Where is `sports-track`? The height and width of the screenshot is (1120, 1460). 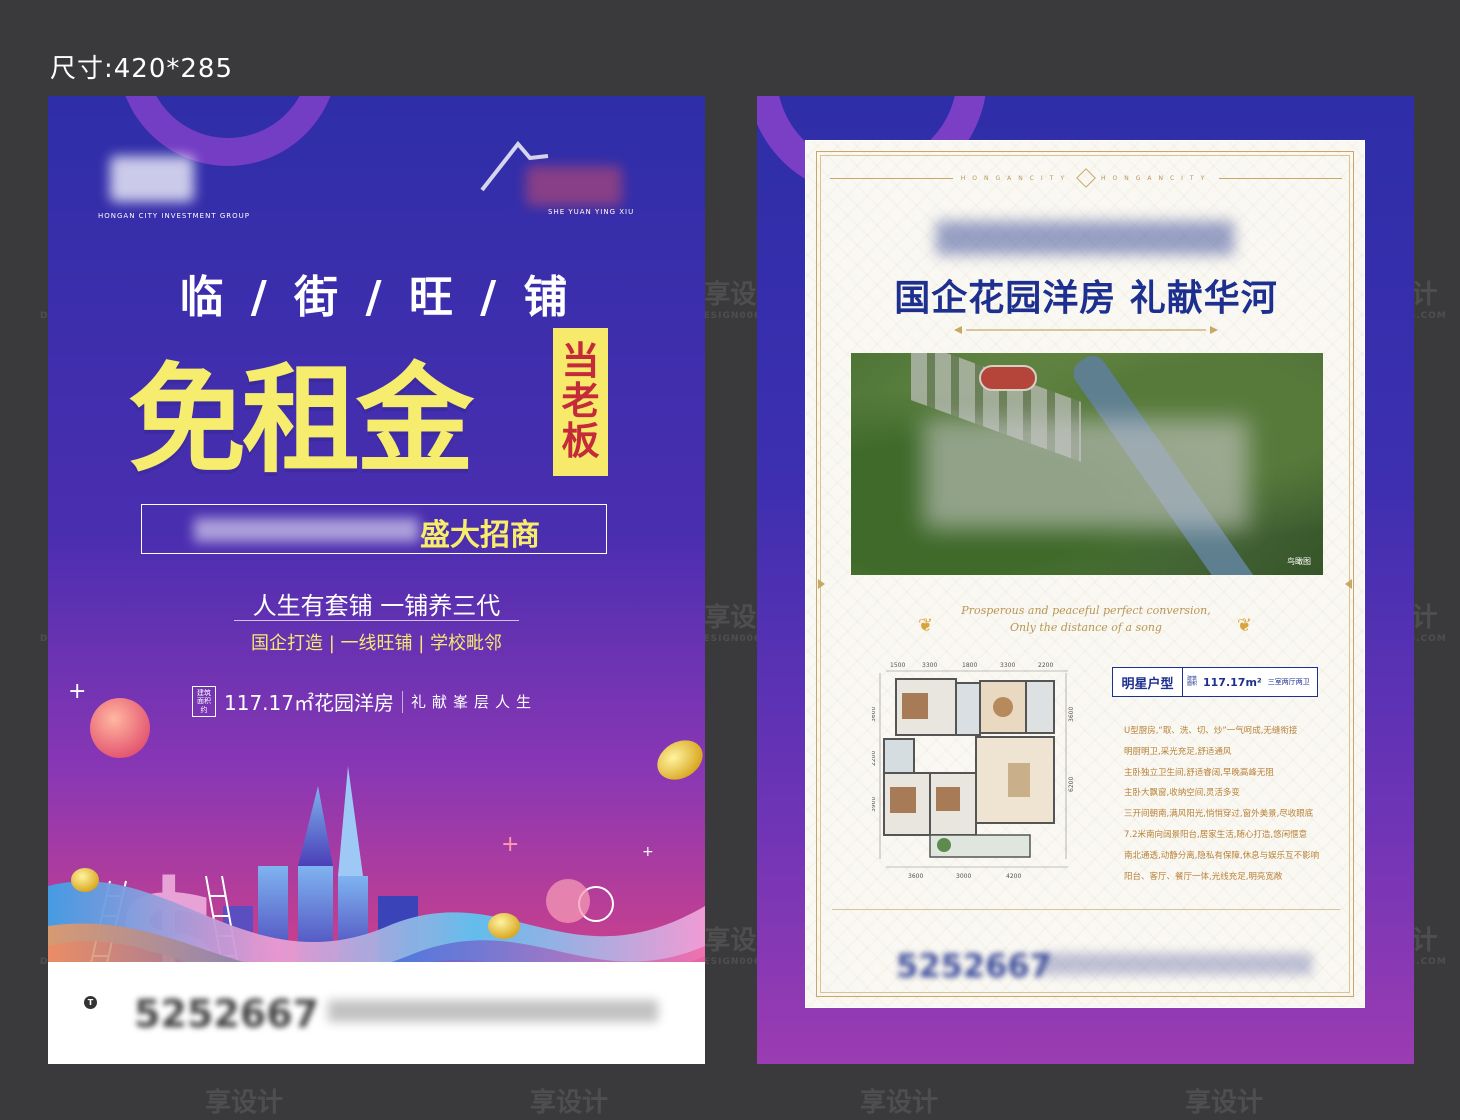
sports-track is located at coordinates (1008, 378).